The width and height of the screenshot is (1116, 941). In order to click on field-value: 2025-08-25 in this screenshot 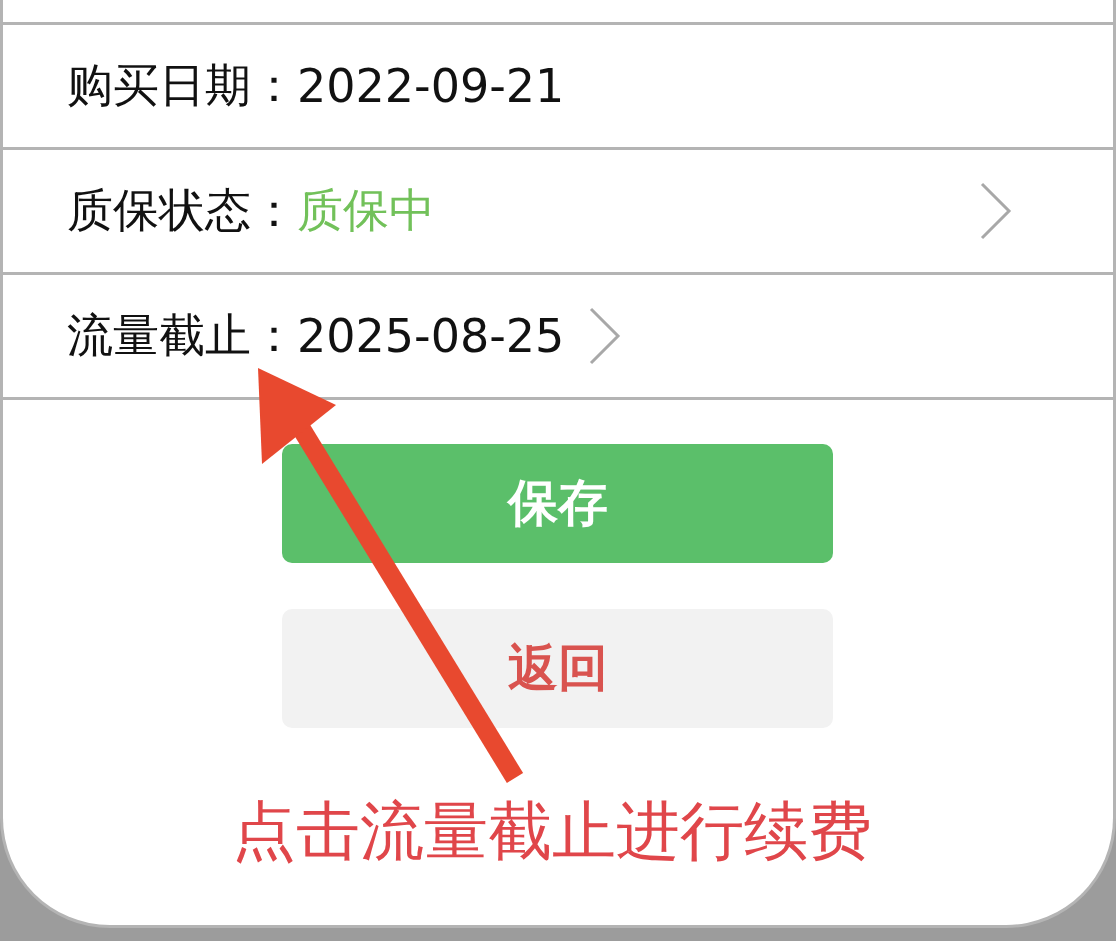, I will do `click(431, 336)`.